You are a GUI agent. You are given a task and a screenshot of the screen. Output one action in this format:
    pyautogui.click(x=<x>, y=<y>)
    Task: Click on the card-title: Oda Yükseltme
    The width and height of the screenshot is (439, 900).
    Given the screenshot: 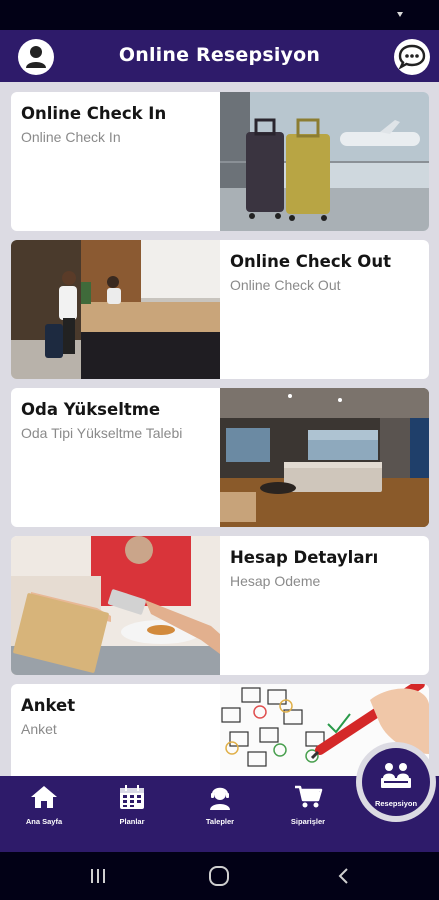 What is the action you would take?
    pyautogui.click(x=91, y=409)
    